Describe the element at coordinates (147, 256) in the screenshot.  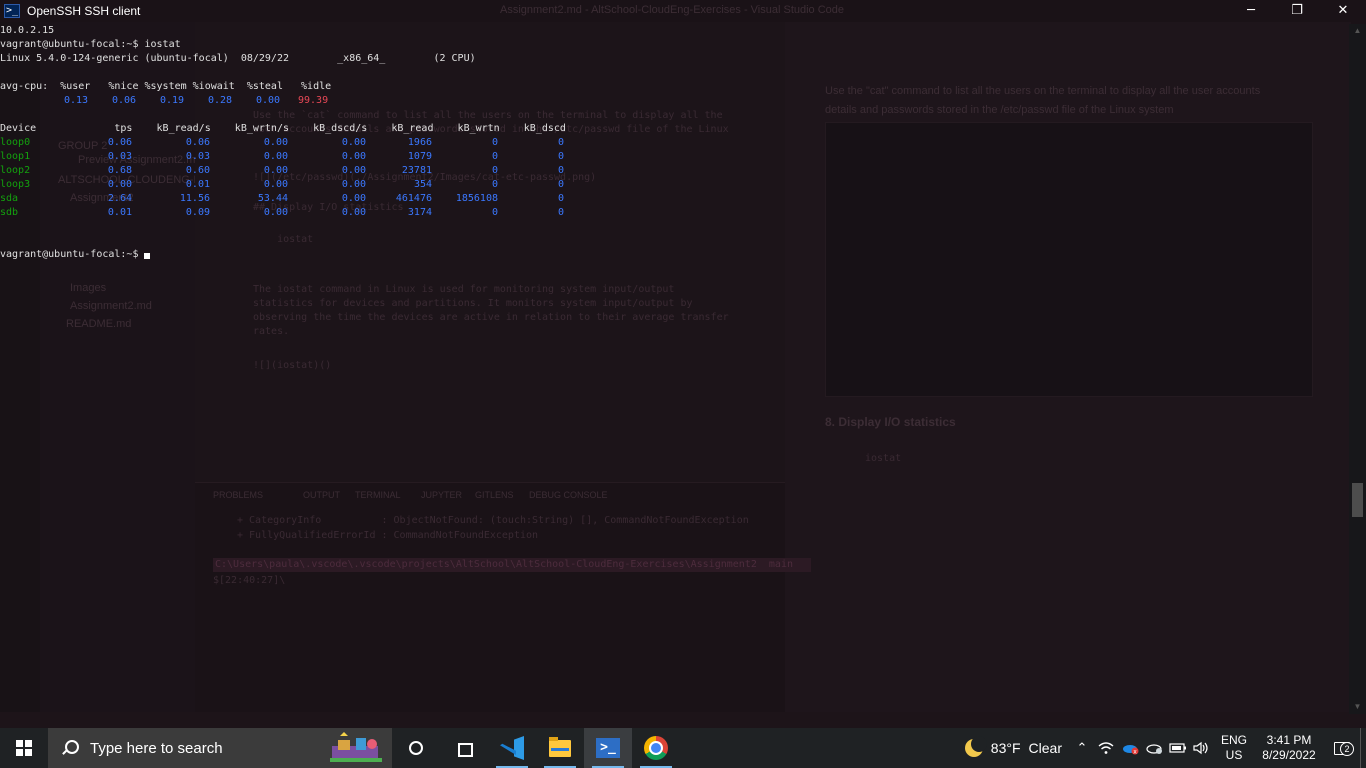
I see `terminal-cursor` at that location.